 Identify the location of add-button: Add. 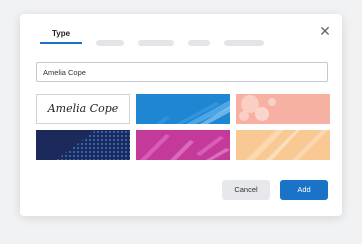
(304, 190).